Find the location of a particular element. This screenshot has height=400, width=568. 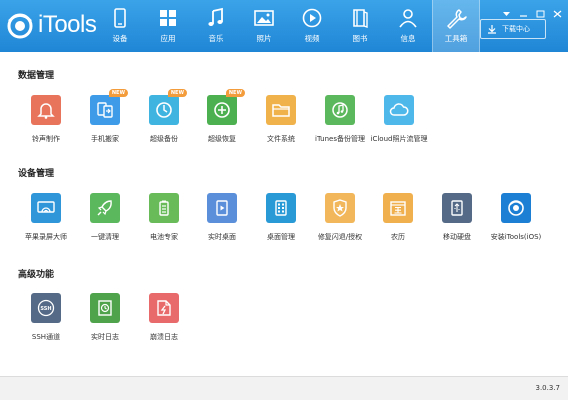

tool-itunes-backup: iTunes备份管理 is located at coordinates (340, 119).